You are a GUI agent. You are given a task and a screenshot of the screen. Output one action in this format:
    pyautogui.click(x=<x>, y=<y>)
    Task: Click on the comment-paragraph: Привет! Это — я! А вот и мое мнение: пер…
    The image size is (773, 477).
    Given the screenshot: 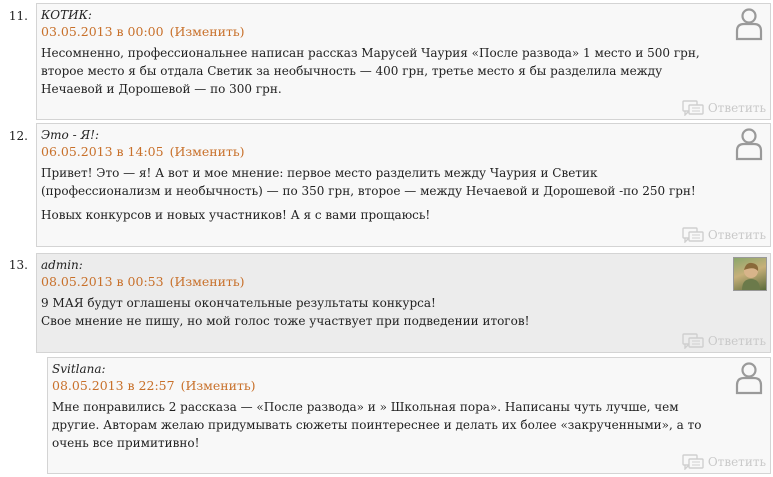 What is the action you would take?
    pyautogui.click(x=368, y=182)
    